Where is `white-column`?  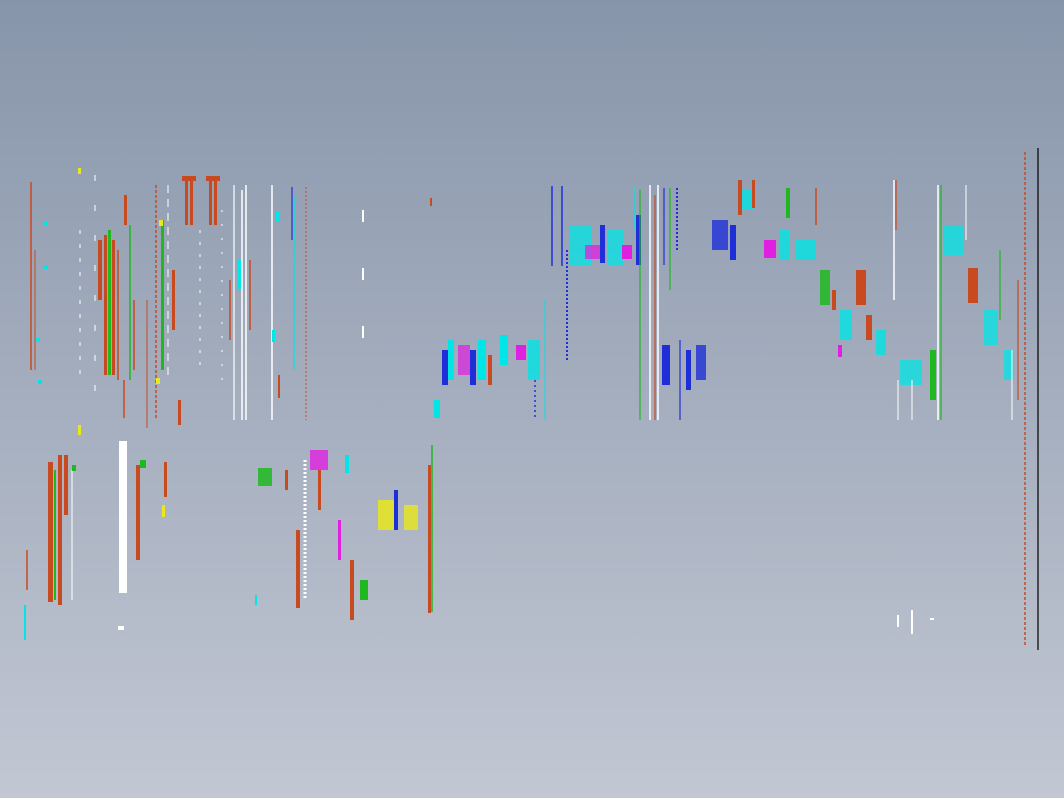 white-column is located at coordinates (123, 517).